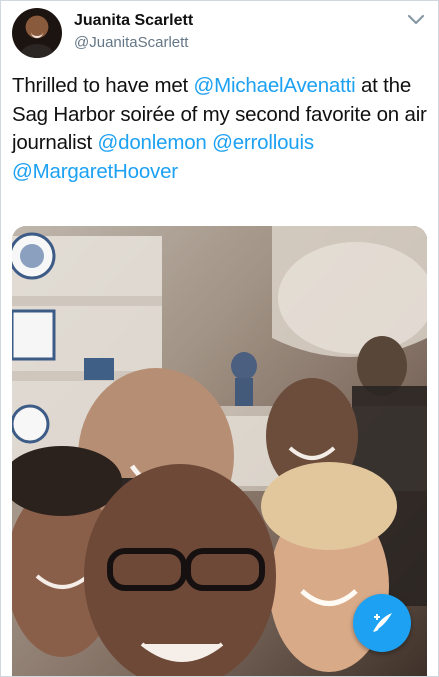 Image resolution: width=439 pixels, height=677 pixels. I want to click on tweet-text-fragment: Thrilled to have met, so click(103, 85).